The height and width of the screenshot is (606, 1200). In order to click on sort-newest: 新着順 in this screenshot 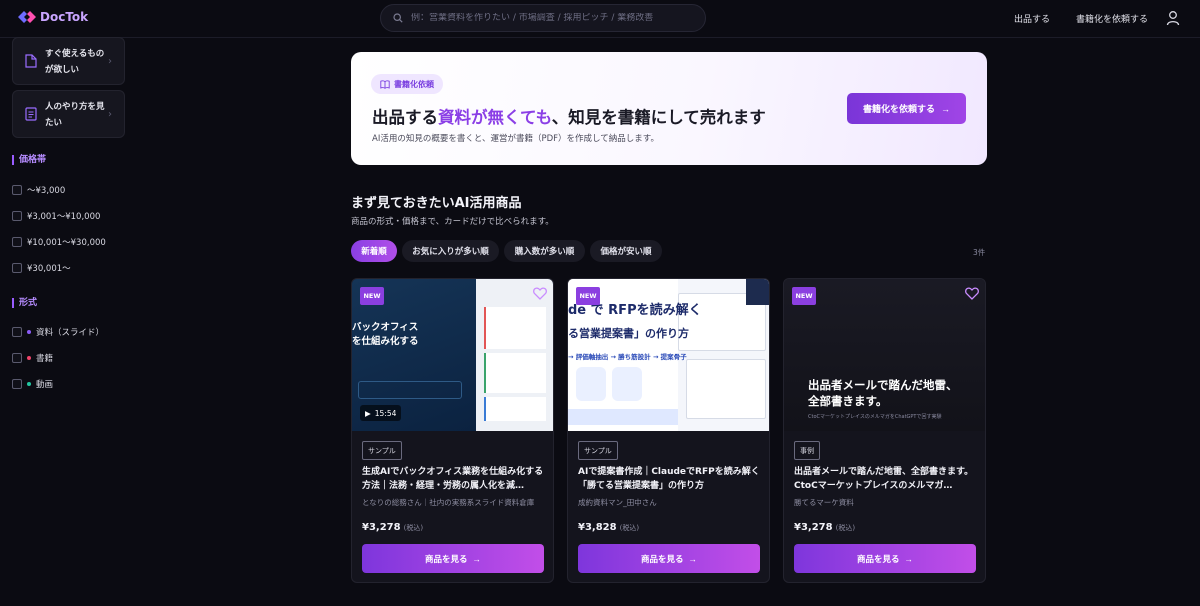, I will do `click(374, 251)`.